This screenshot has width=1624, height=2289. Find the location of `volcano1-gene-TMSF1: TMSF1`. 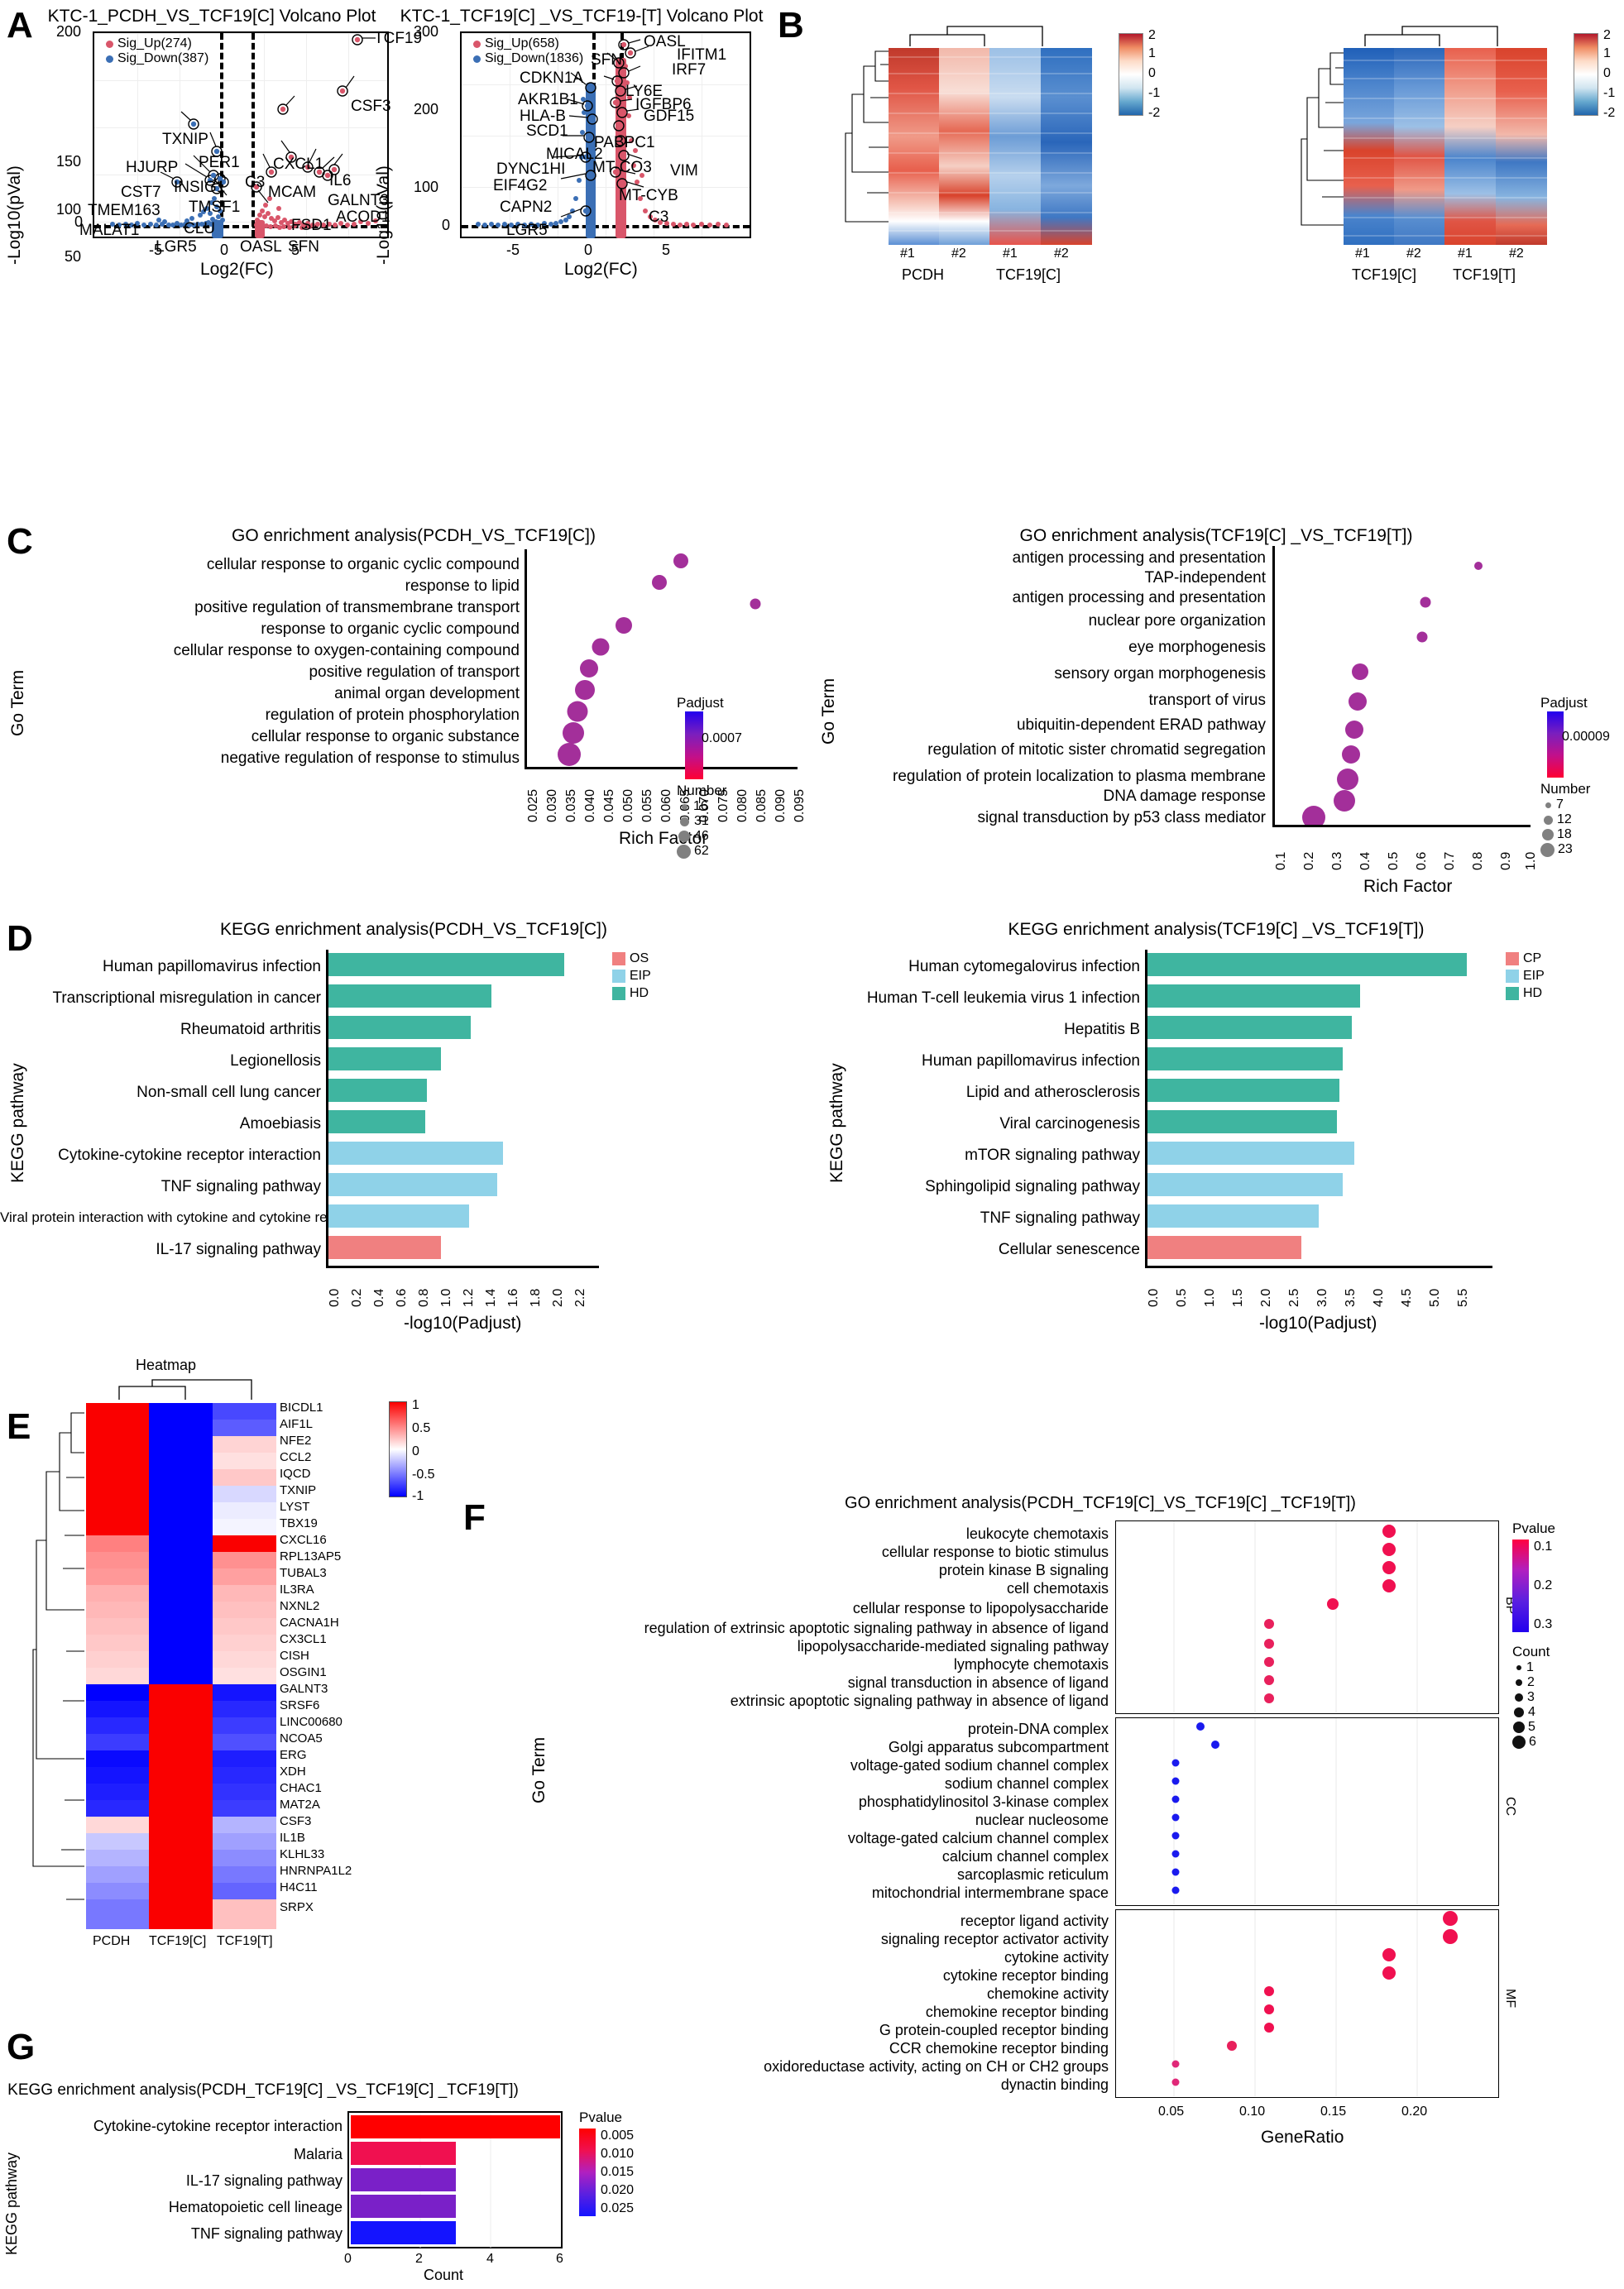

volcano1-gene-TMSF1: TMSF1 is located at coordinates (215, 208).